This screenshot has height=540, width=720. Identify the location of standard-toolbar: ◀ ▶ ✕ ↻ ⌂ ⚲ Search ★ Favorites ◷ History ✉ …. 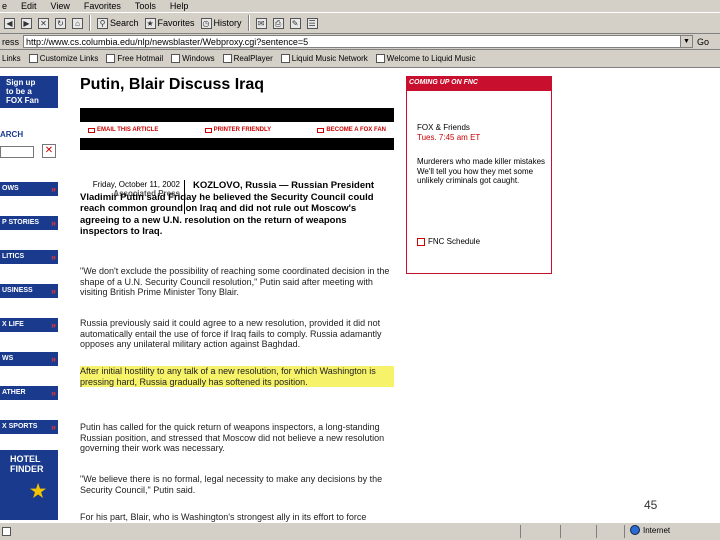
(360, 23).